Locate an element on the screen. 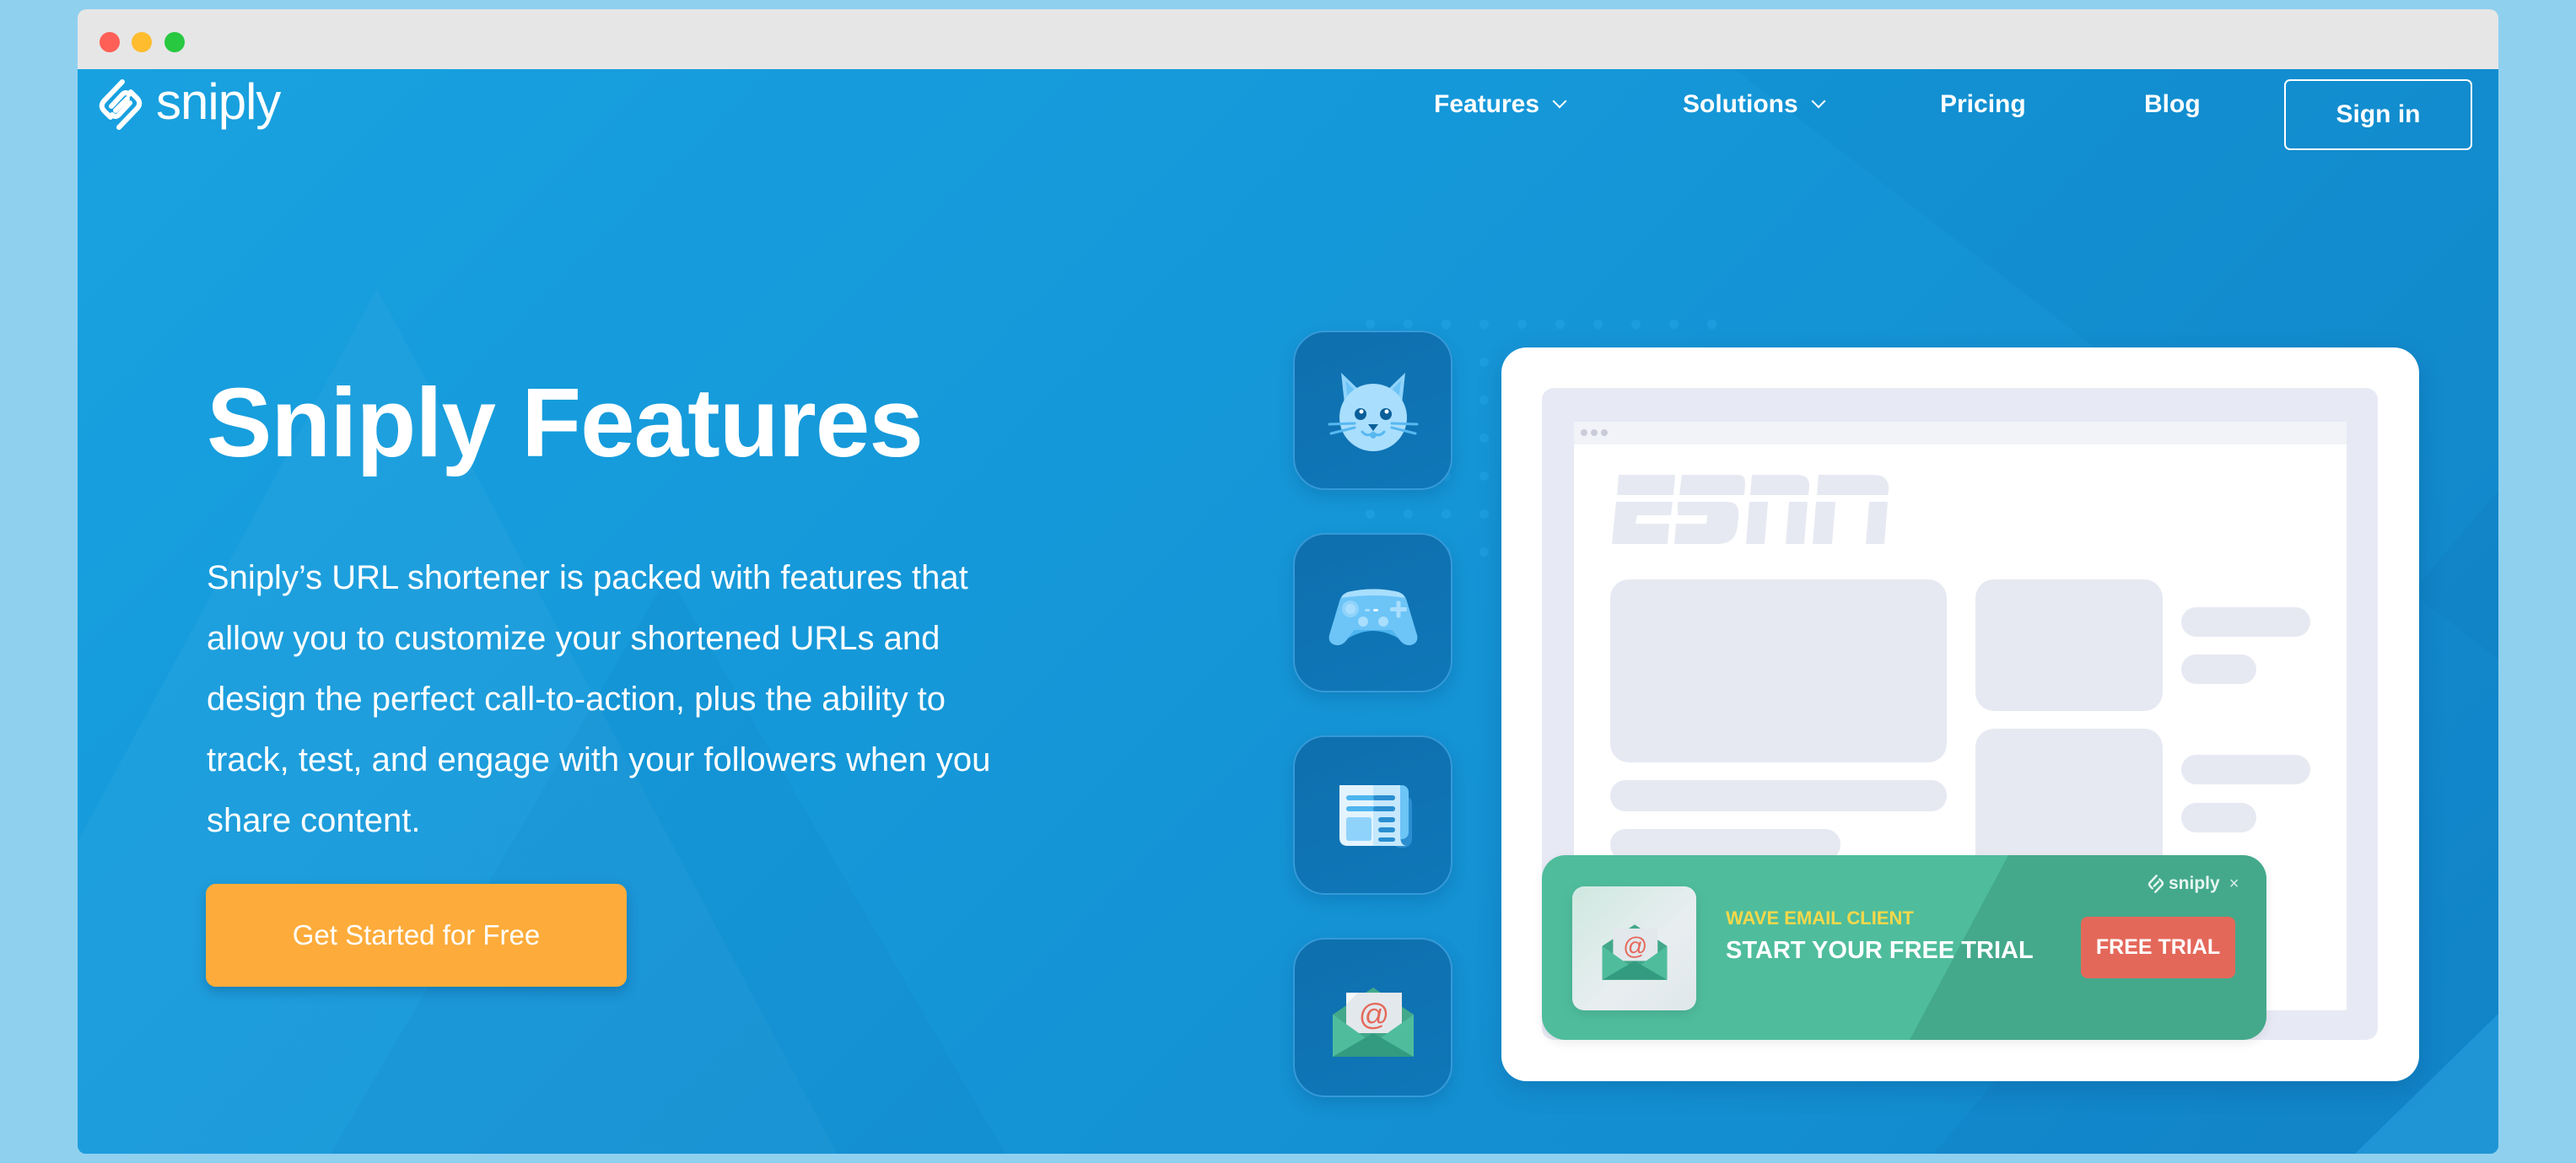 The image size is (2576, 1163). window-titlebar is located at coordinates (1288, 39).